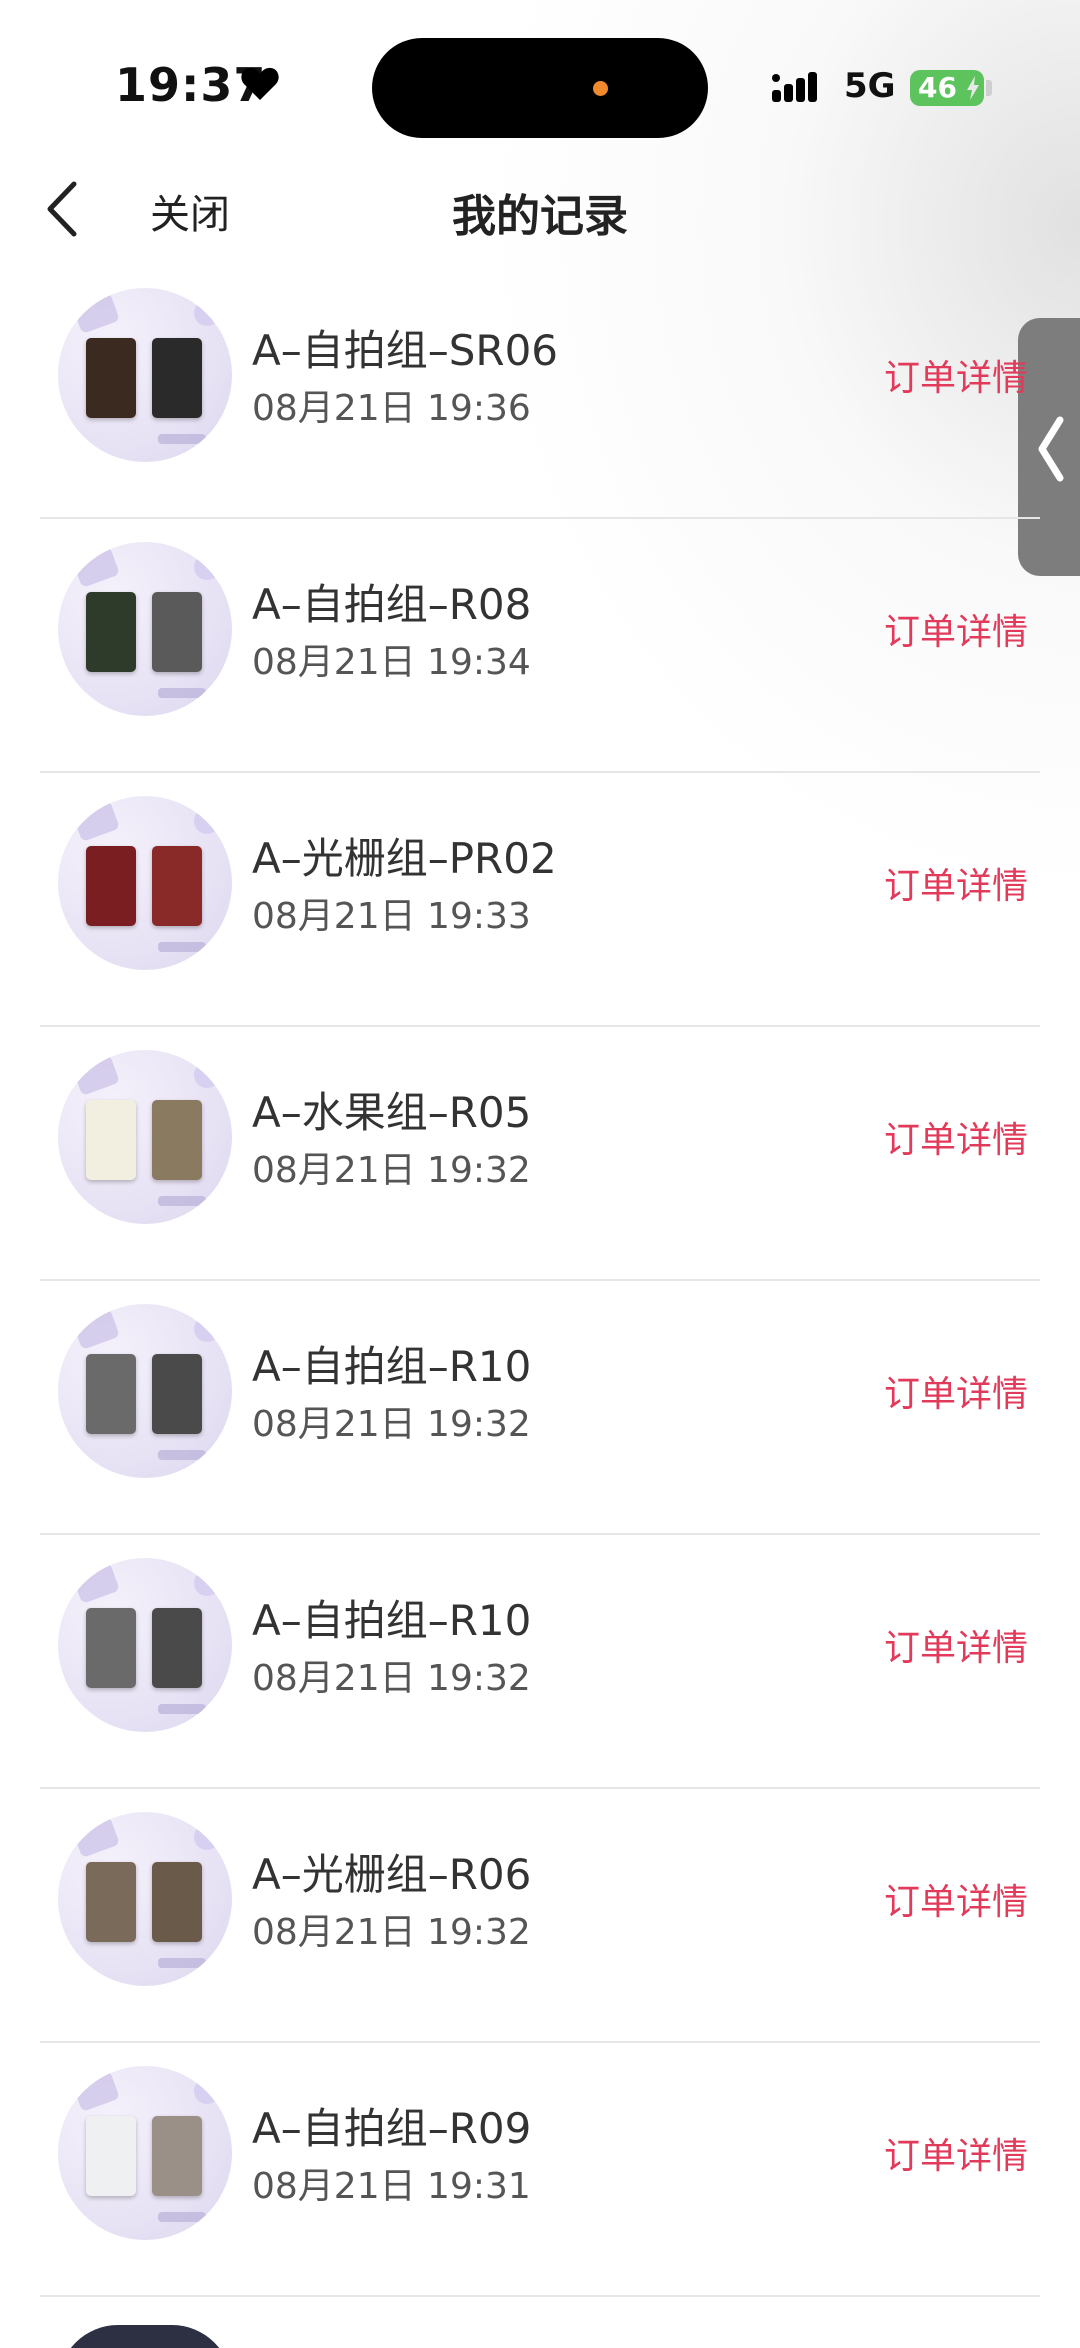 This screenshot has height=2348, width=1080. Describe the element at coordinates (540, 2296) in the screenshot. I see `divider` at that location.